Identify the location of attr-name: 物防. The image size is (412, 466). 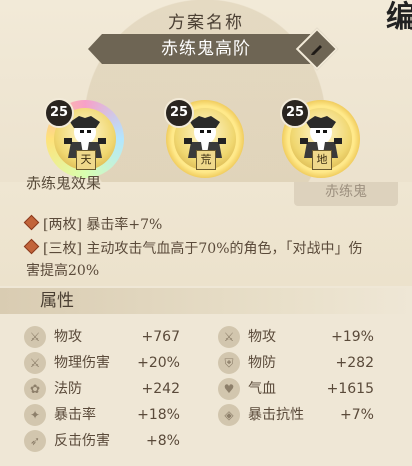
(262, 363).